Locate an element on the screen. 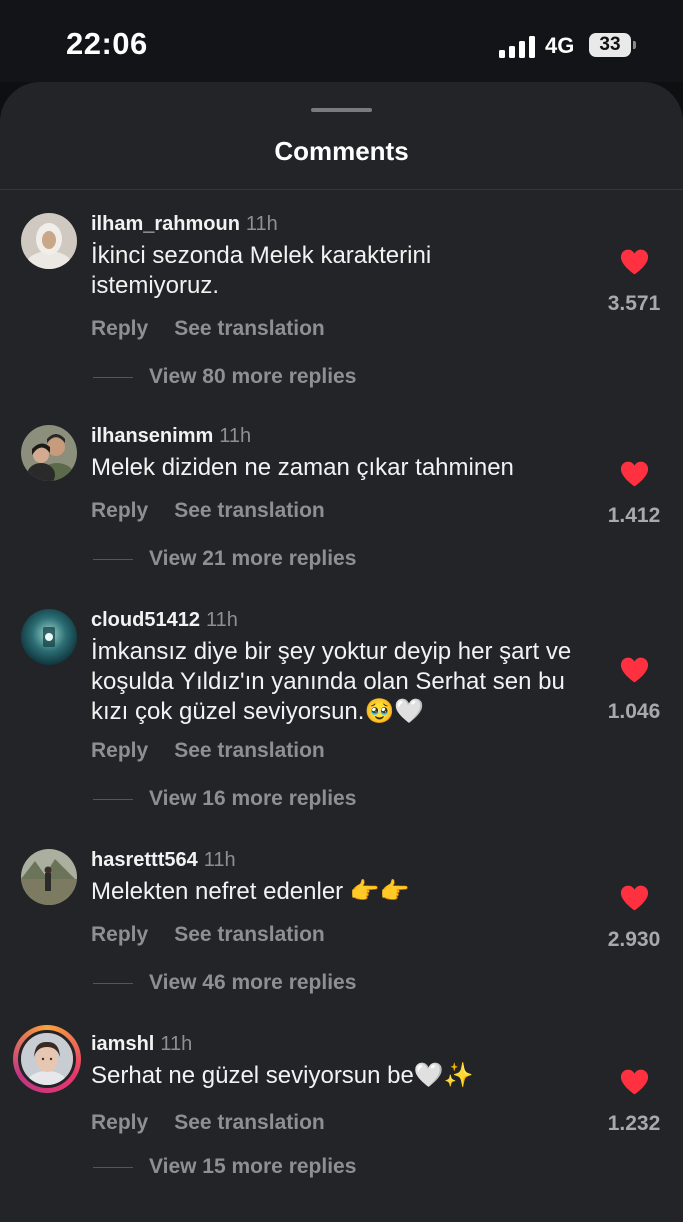  comment-meta: cloud51412 11h is located at coordinates (164, 620).